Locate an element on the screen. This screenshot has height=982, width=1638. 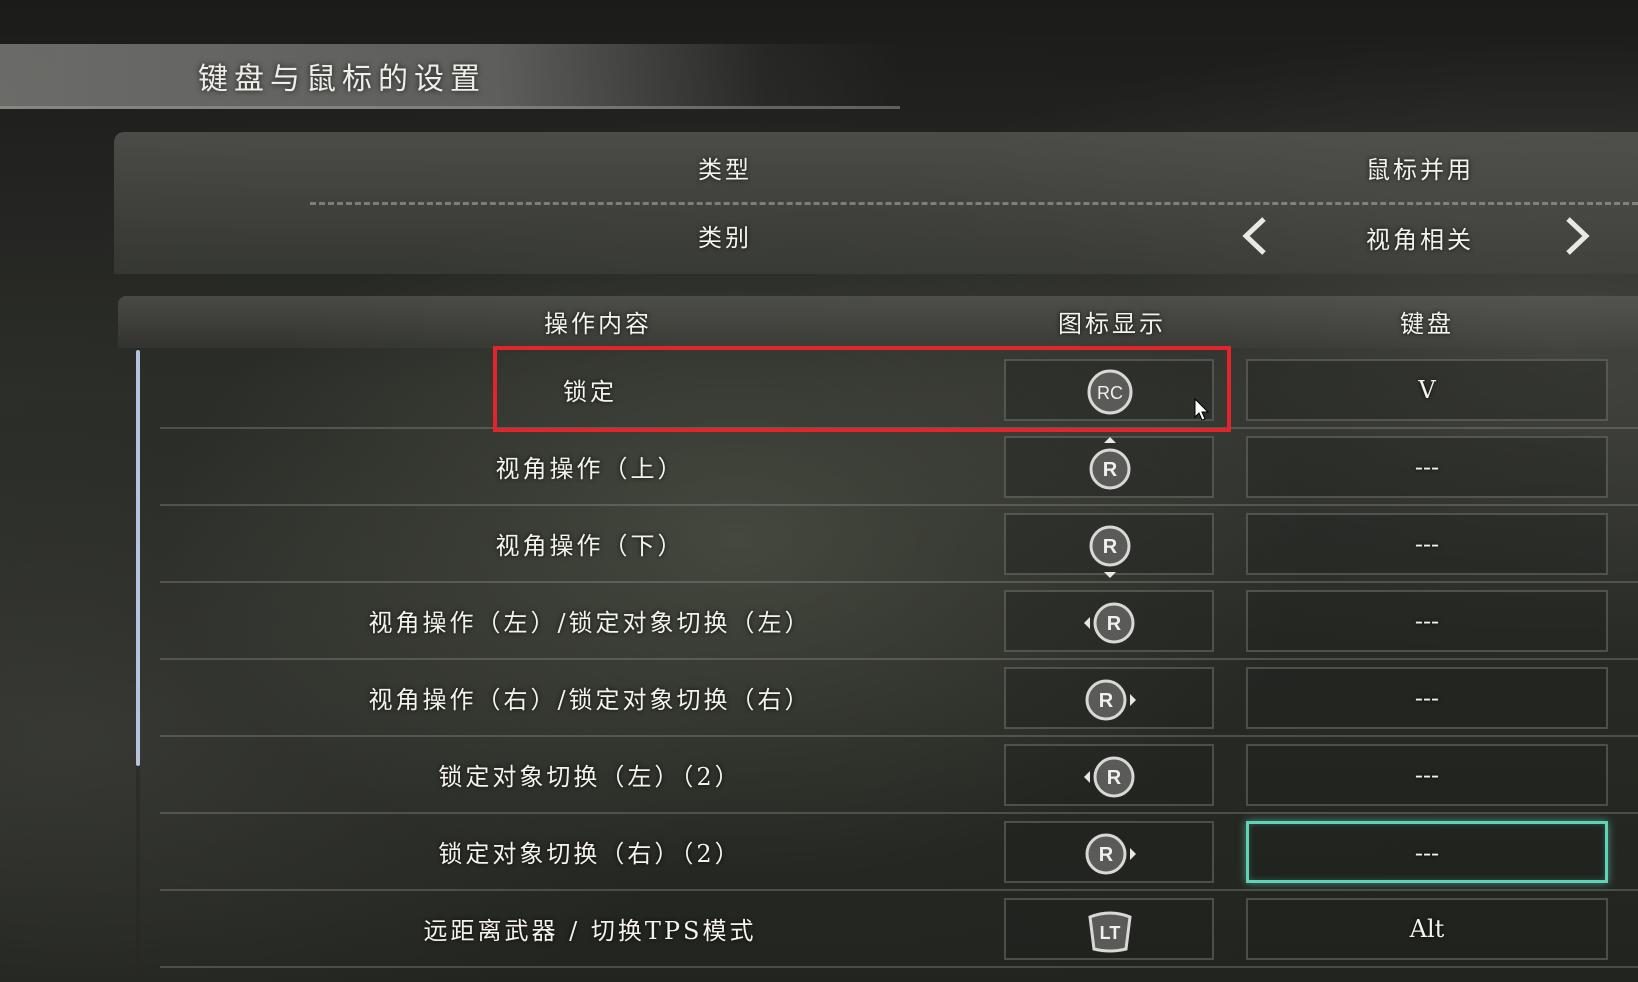
key-binding-cell: Alt is located at coordinates (1427, 929).